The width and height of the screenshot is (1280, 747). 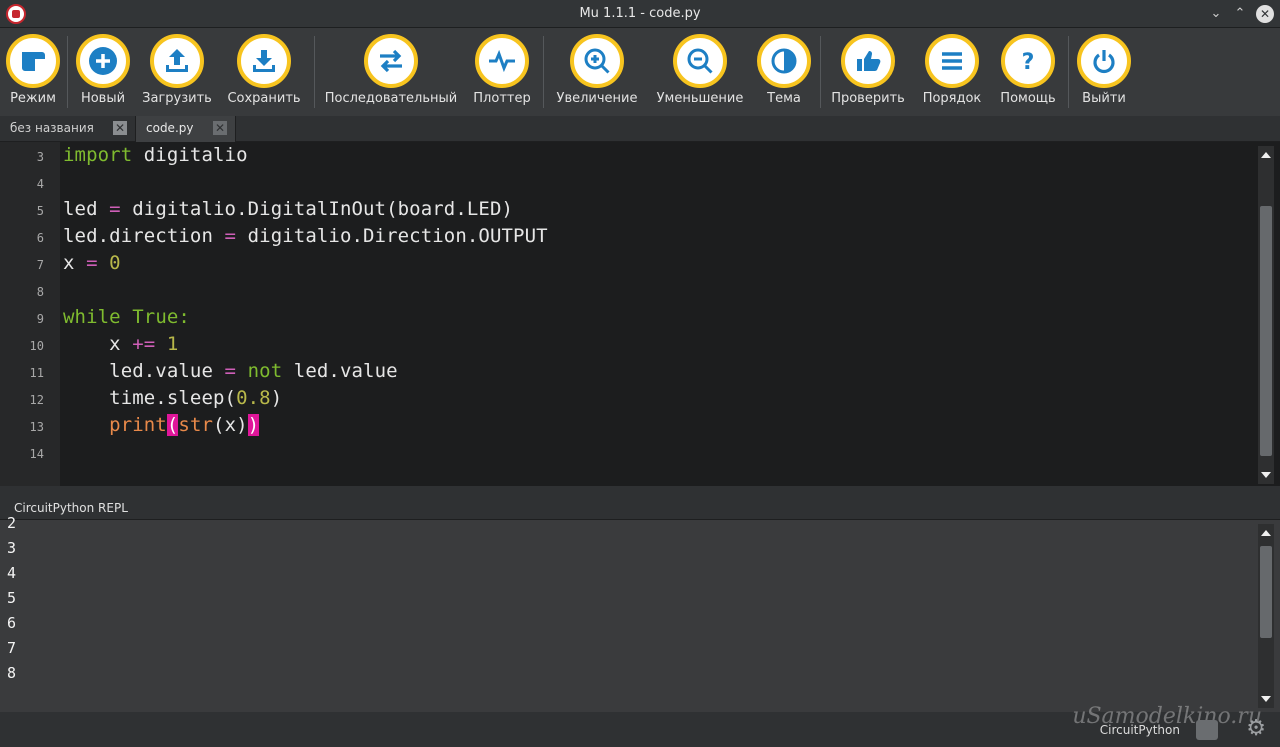 What do you see at coordinates (103, 61) in the screenshot?
I see `plus-icon` at bounding box center [103, 61].